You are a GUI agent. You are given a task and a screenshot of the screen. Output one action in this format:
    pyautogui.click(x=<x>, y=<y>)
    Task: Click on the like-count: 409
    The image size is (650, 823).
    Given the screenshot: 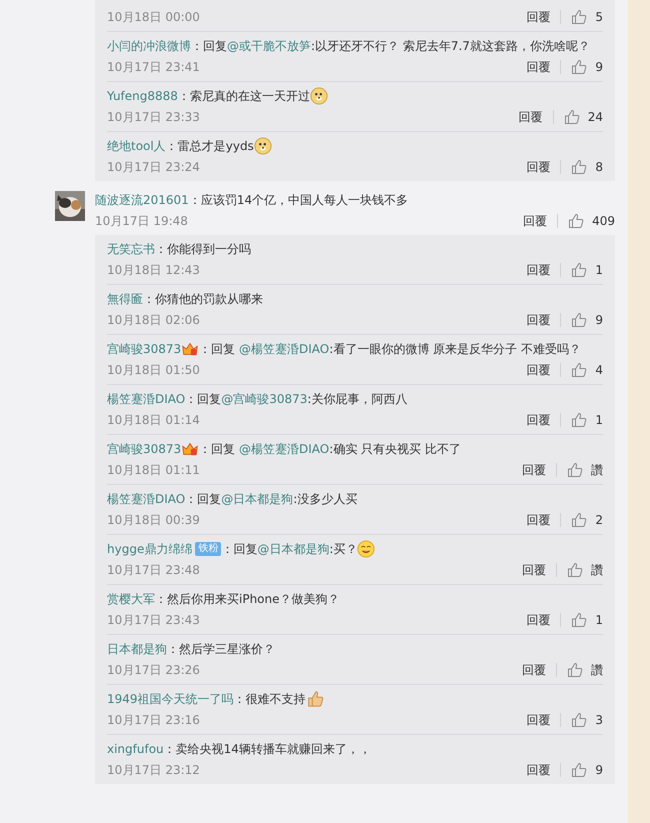 What is the action you would take?
    pyautogui.click(x=603, y=221)
    